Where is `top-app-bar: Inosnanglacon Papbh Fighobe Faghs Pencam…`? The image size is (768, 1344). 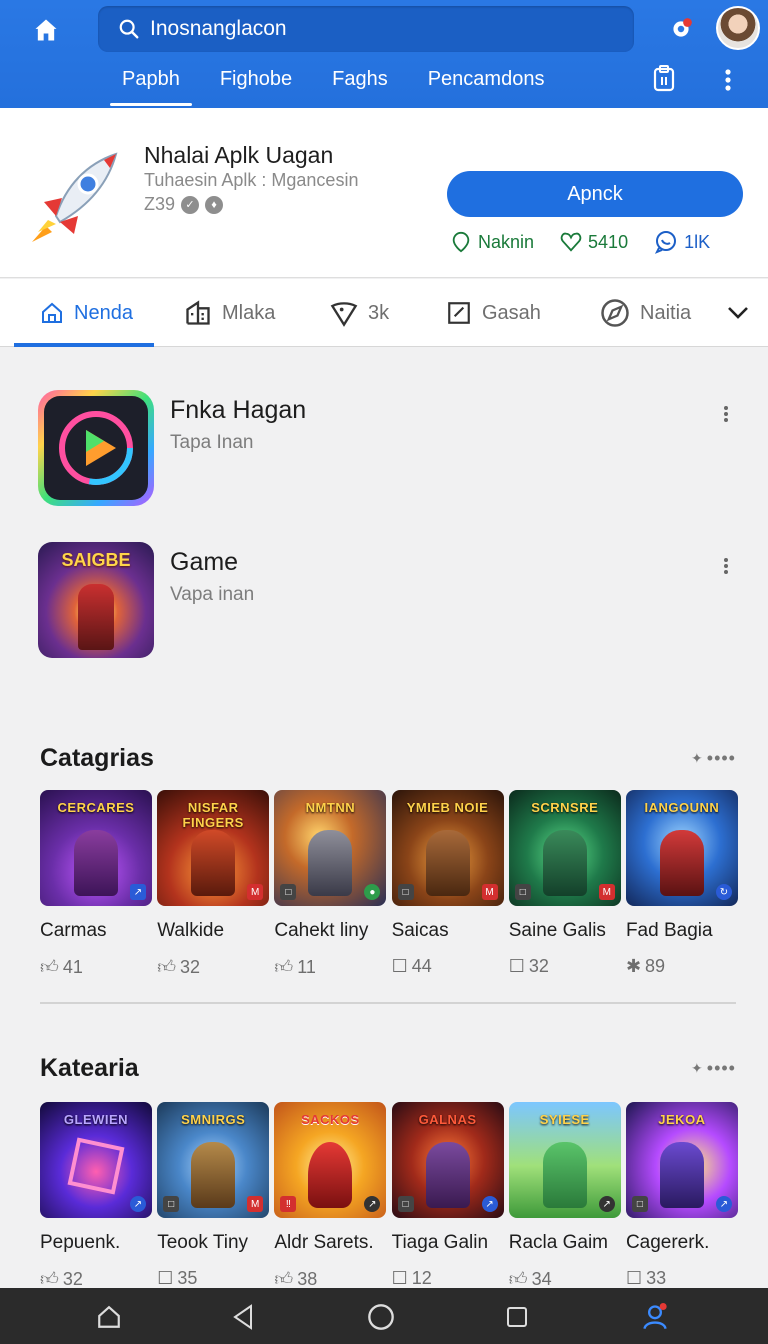 top-app-bar: Inosnanglacon Papbh Fighobe Faghs Pencam… is located at coordinates (384, 54).